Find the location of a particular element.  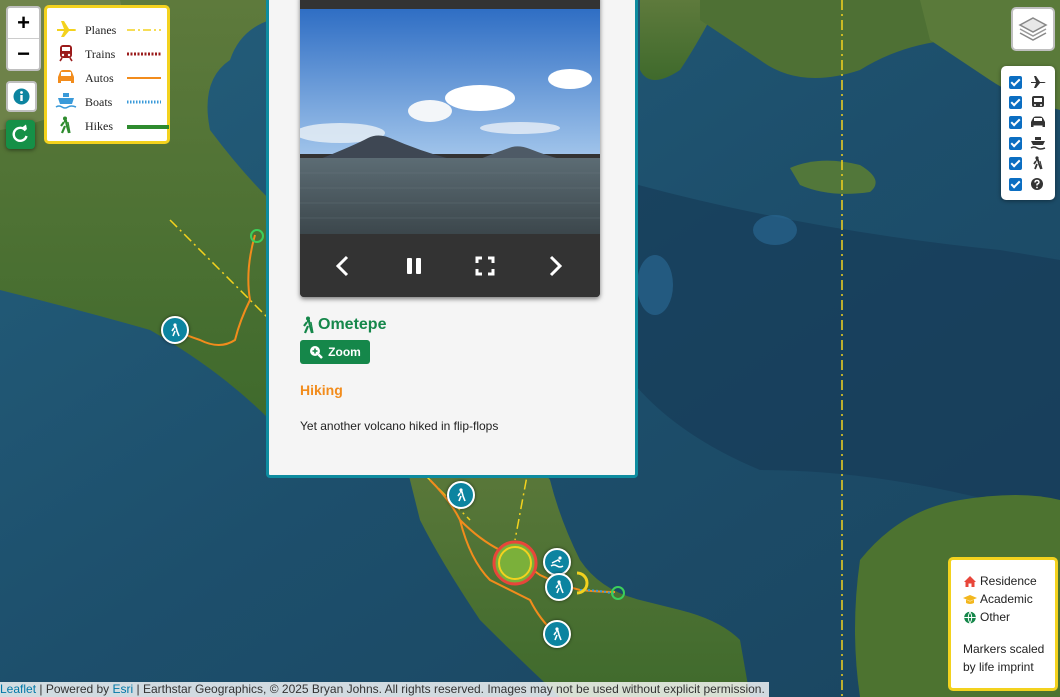

legend-label: Trains is located at coordinates (100, 54).